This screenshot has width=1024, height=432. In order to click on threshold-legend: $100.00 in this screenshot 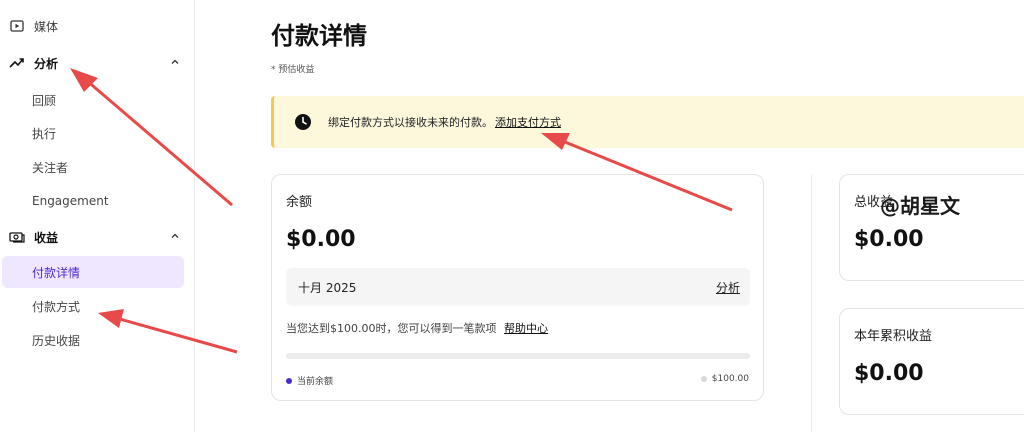, I will do `click(724, 379)`.